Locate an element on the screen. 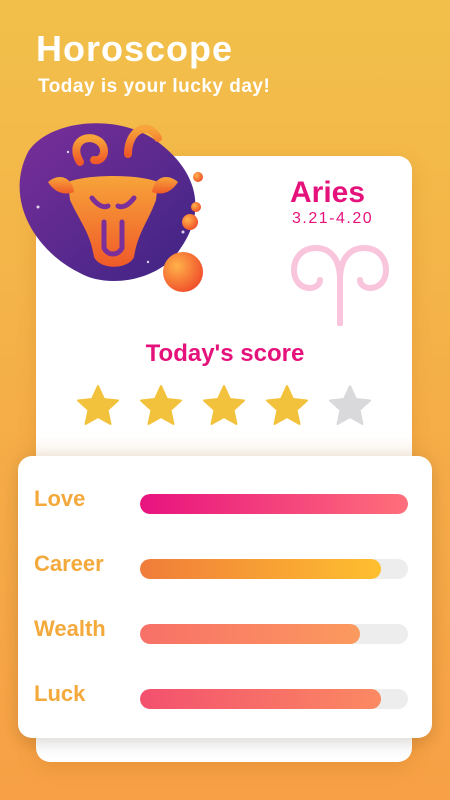 This screenshot has height=800, width=450. sign-name: Aries is located at coordinates (328, 192).